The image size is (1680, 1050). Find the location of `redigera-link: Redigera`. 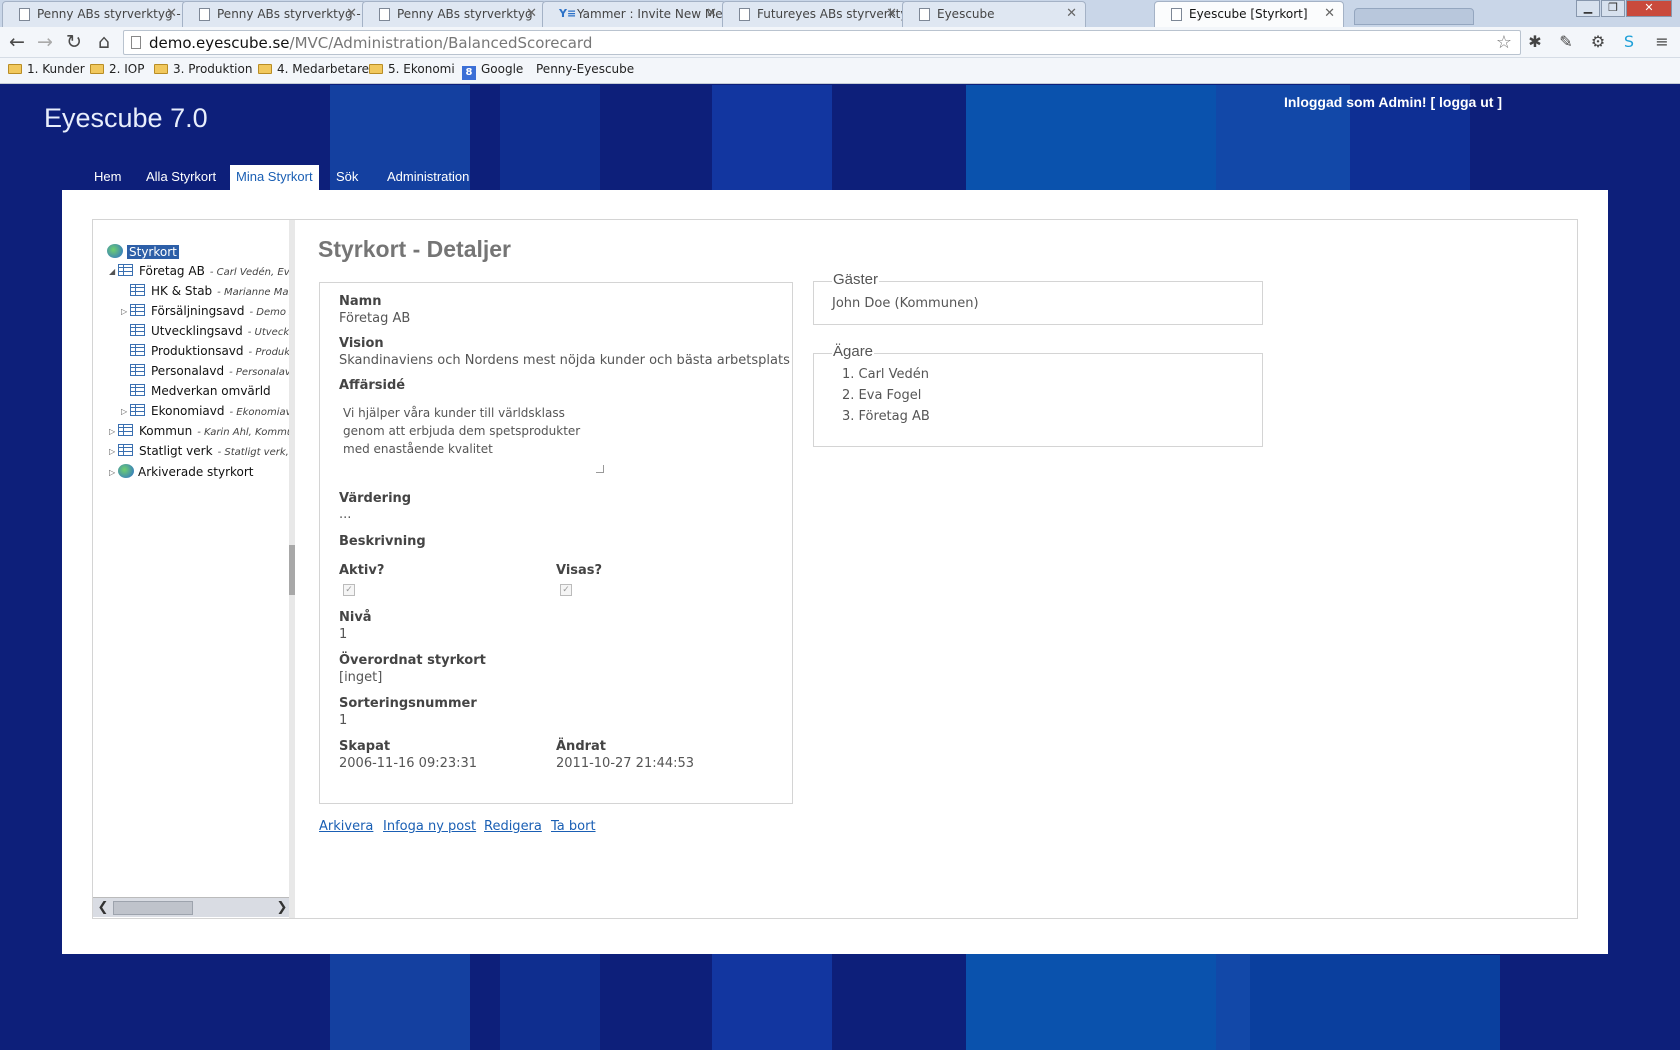

redigera-link: Redigera is located at coordinates (513, 826).